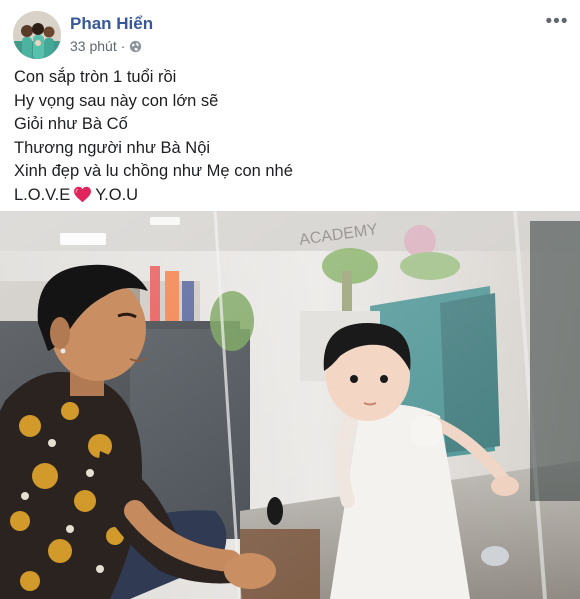 Image resolution: width=580 pixels, height=599 pixels. Describe the element at coordinates (290, 196) in the screenshot. I see `post-line-love: L.O.V.E Y.O.U` at that location.